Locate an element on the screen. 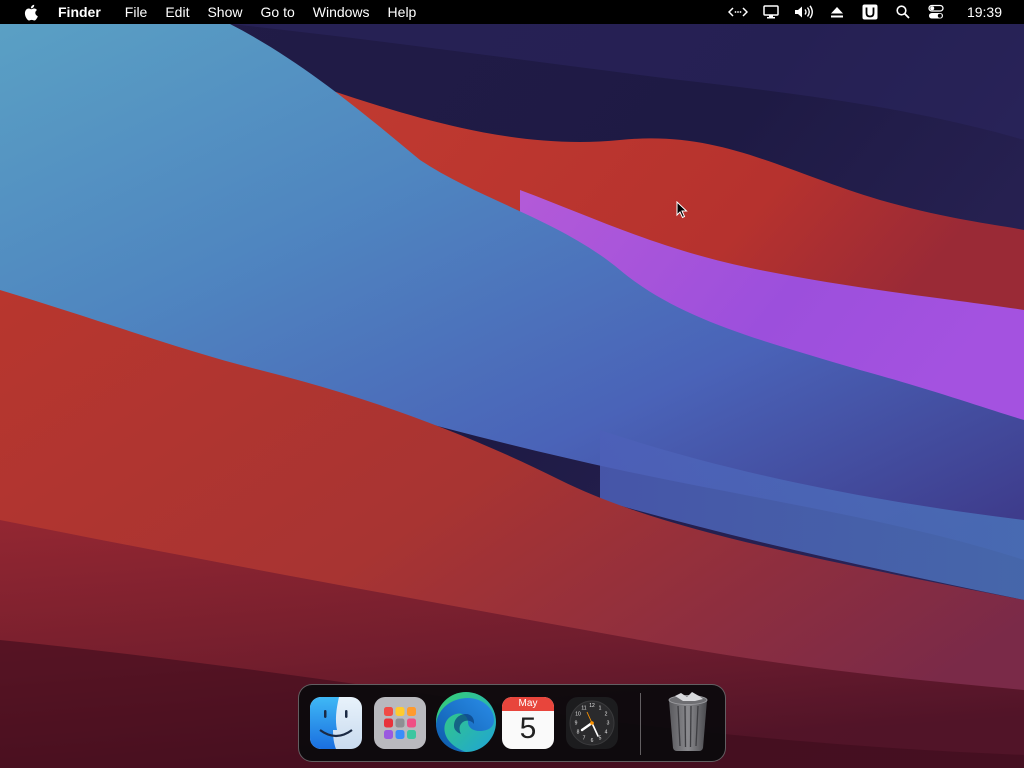  menu-file: File is located at coordinates (136, 12).